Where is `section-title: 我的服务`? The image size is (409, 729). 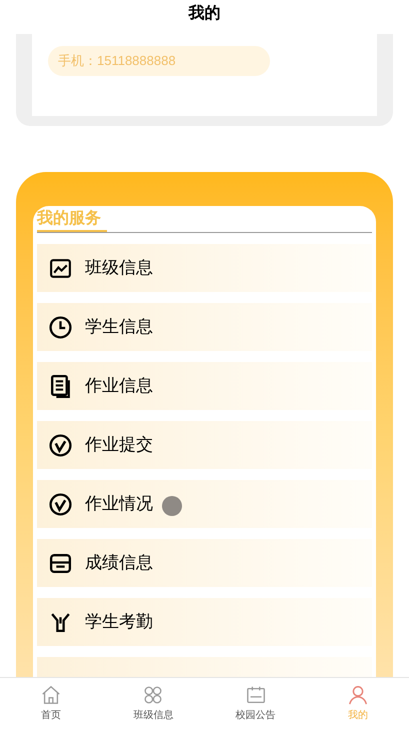
section-title: 我的服务 is located at coordinates (72, 220).